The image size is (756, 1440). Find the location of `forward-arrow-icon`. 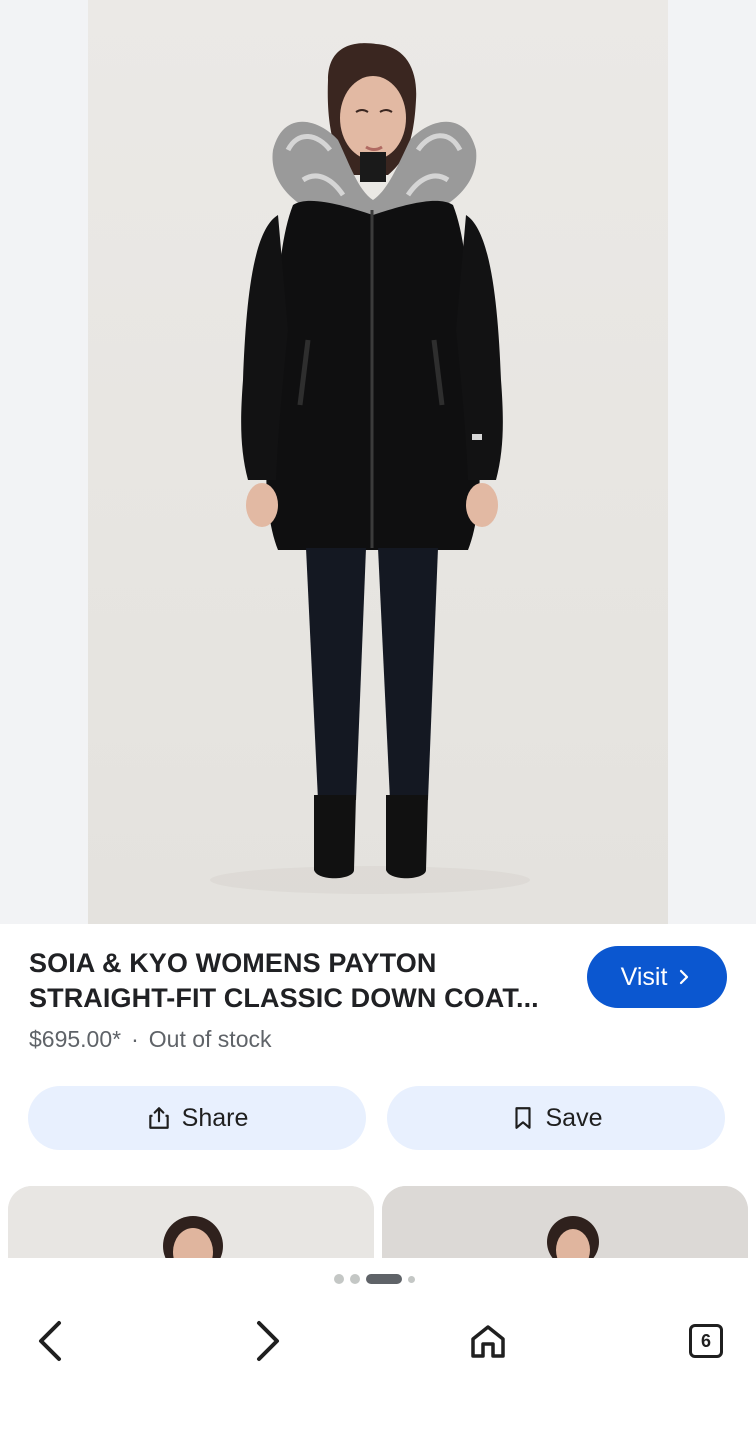

forward-arrow-icon is located at coordinates (268, 1341).